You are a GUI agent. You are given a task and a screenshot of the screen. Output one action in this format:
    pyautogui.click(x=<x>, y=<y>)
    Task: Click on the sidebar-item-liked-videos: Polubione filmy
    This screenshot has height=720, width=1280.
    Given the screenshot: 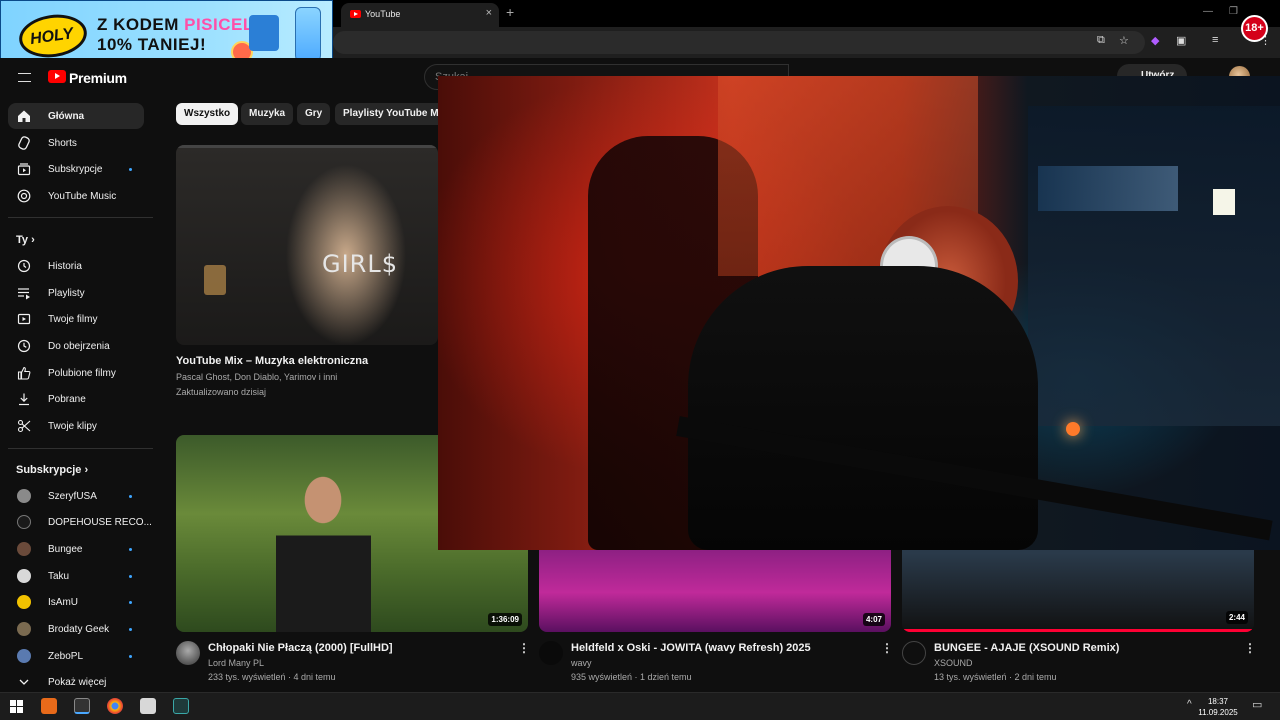 What is the action you would take?
    pyautogui.click(x=76, y=373)
    